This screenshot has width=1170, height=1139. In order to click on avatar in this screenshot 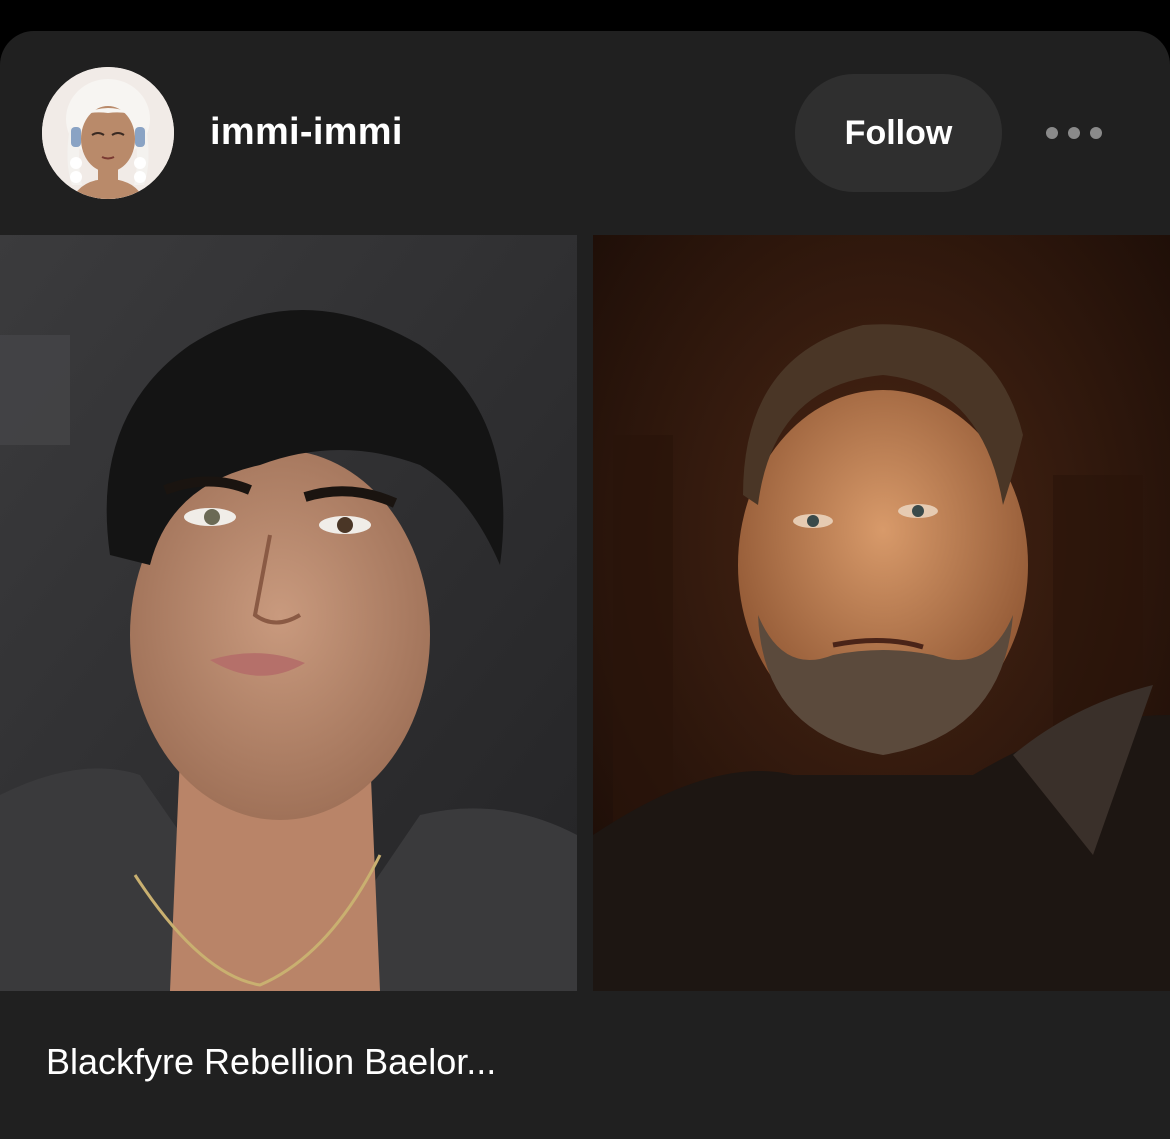, I will do `click(108, 133)`.